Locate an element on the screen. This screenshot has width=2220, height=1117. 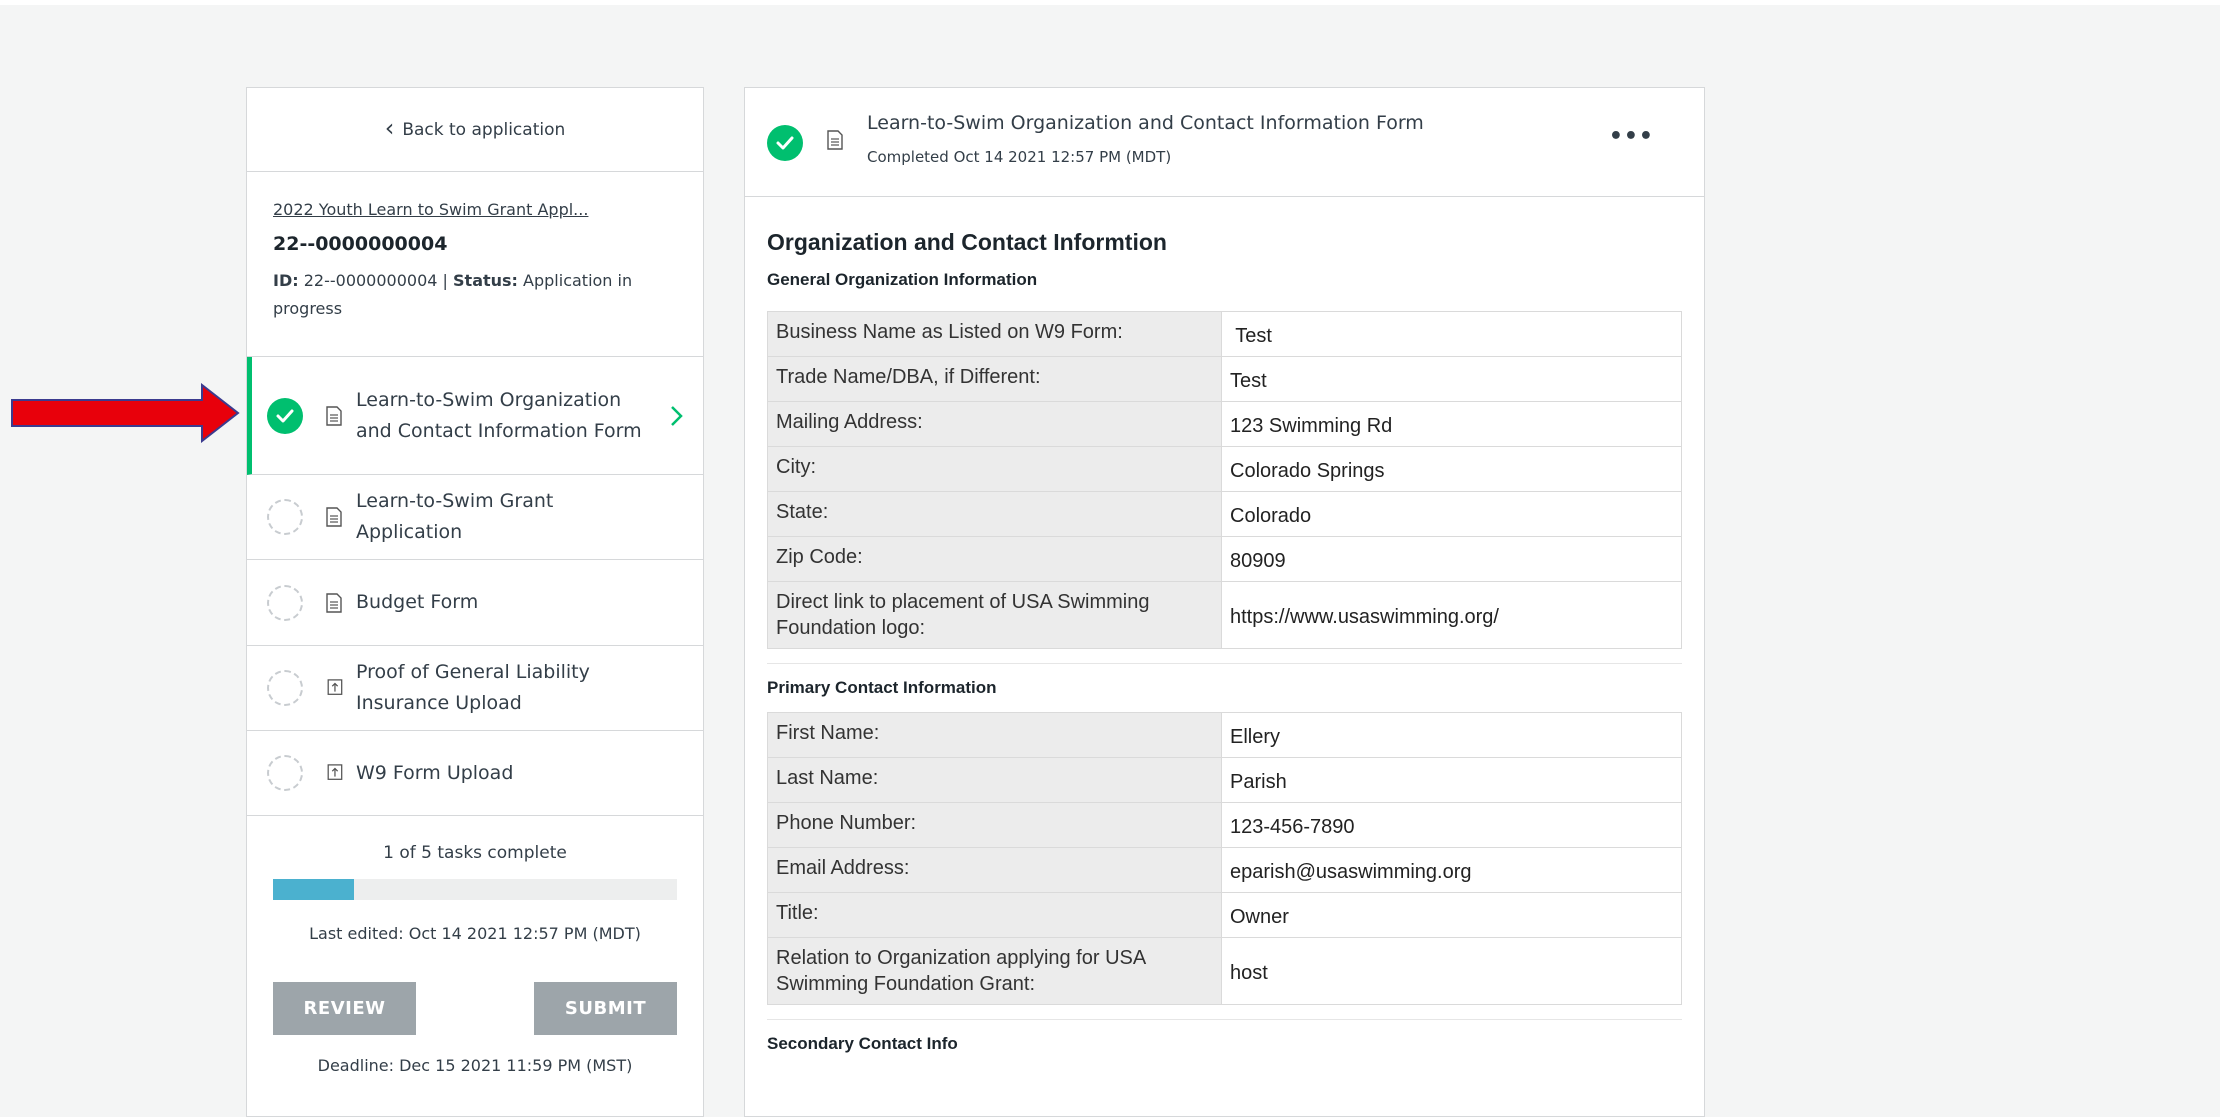
table-row: Last Name: Parish is located at coordinates (1224, 780).